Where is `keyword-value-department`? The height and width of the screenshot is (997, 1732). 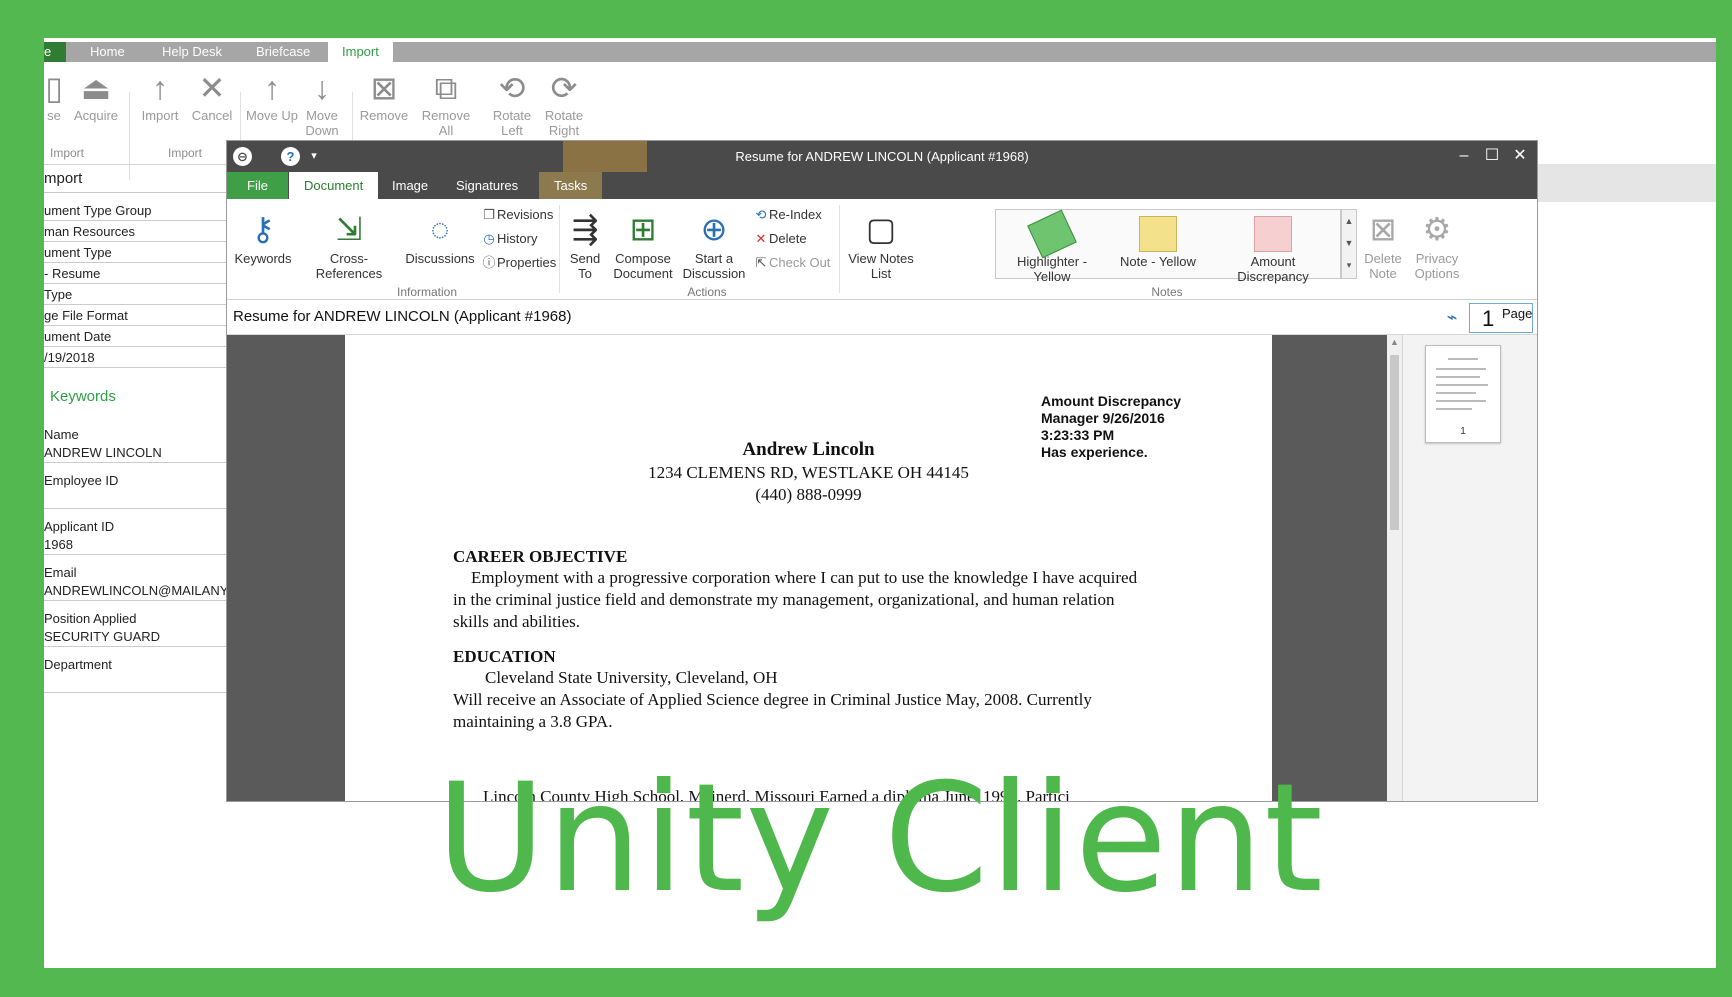 keyword-value-department is located at coordinates (135, 683).